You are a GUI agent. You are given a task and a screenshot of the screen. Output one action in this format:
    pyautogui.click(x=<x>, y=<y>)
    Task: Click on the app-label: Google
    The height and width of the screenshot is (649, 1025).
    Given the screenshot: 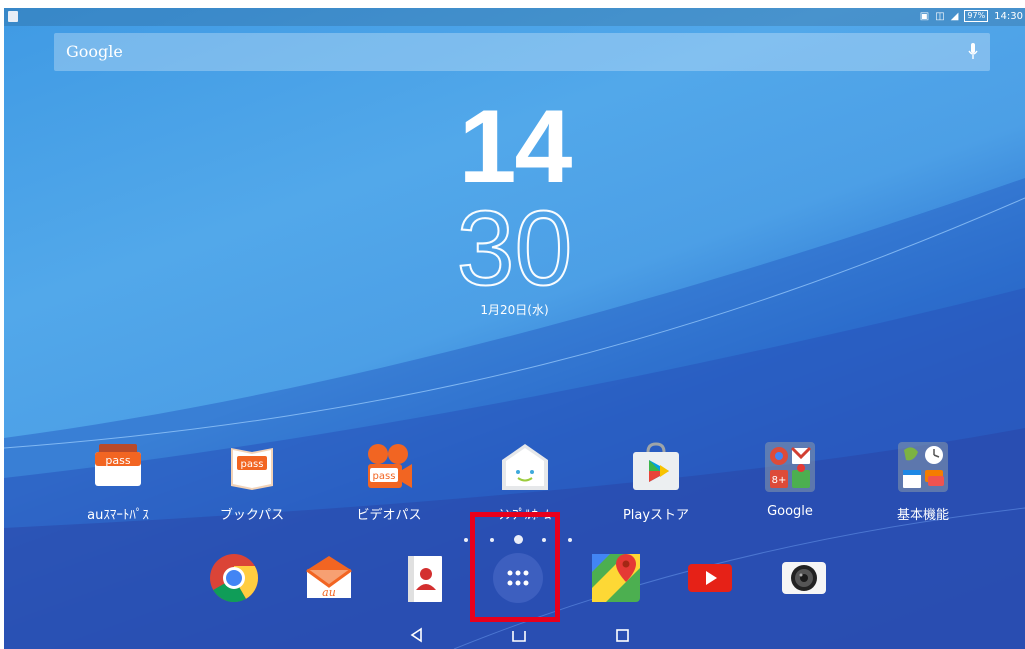 What is the action you would take?
    pyautogui.click(x=790, y=511)
    